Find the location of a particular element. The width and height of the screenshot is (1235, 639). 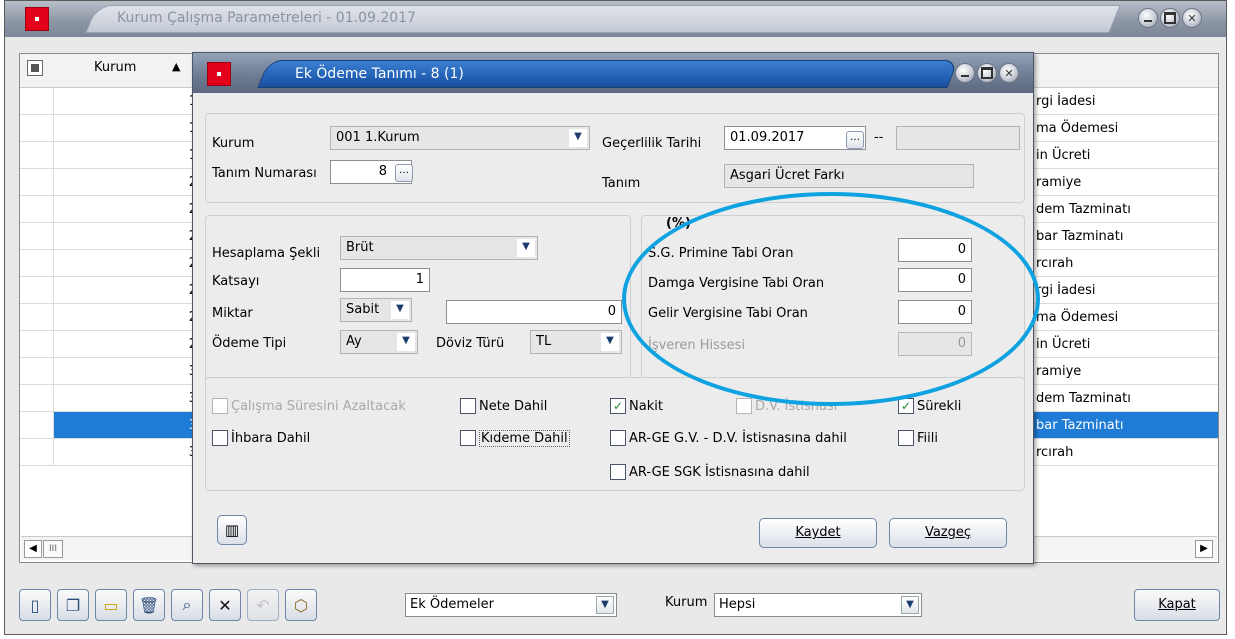

column-header-kurum: Kurum is located at coordinates (115, 67).